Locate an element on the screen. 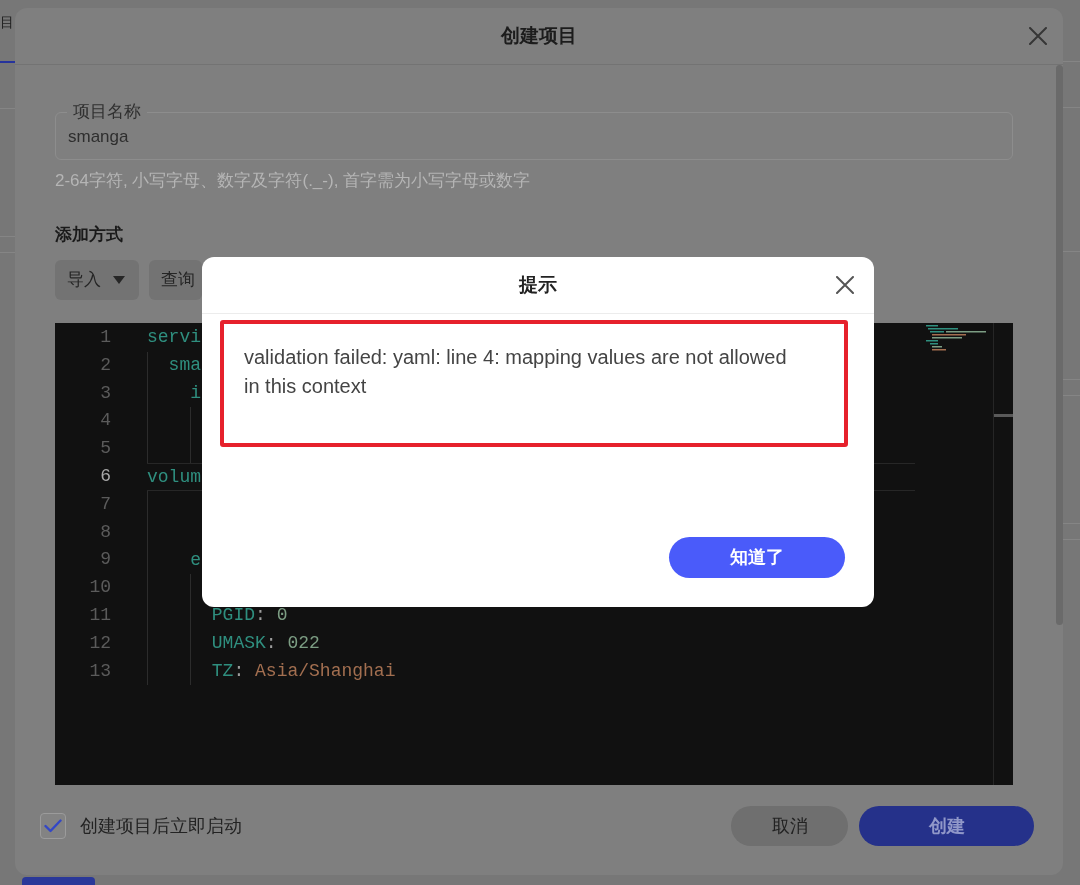 The height and width of the screenshot is (885, 1080). code-line: UMASK: 022 is located at coordinates (265, 643).